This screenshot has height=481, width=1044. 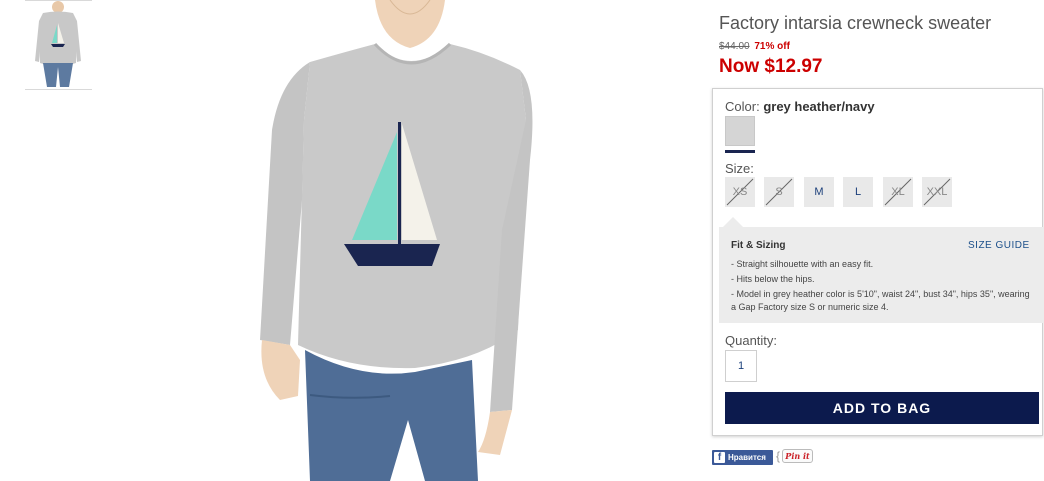 What do you see at coordinates (855, 23) in the screenshot?
I see `product-title: Factory intarsia crewneck sweater` at bounding box center [855, 23].